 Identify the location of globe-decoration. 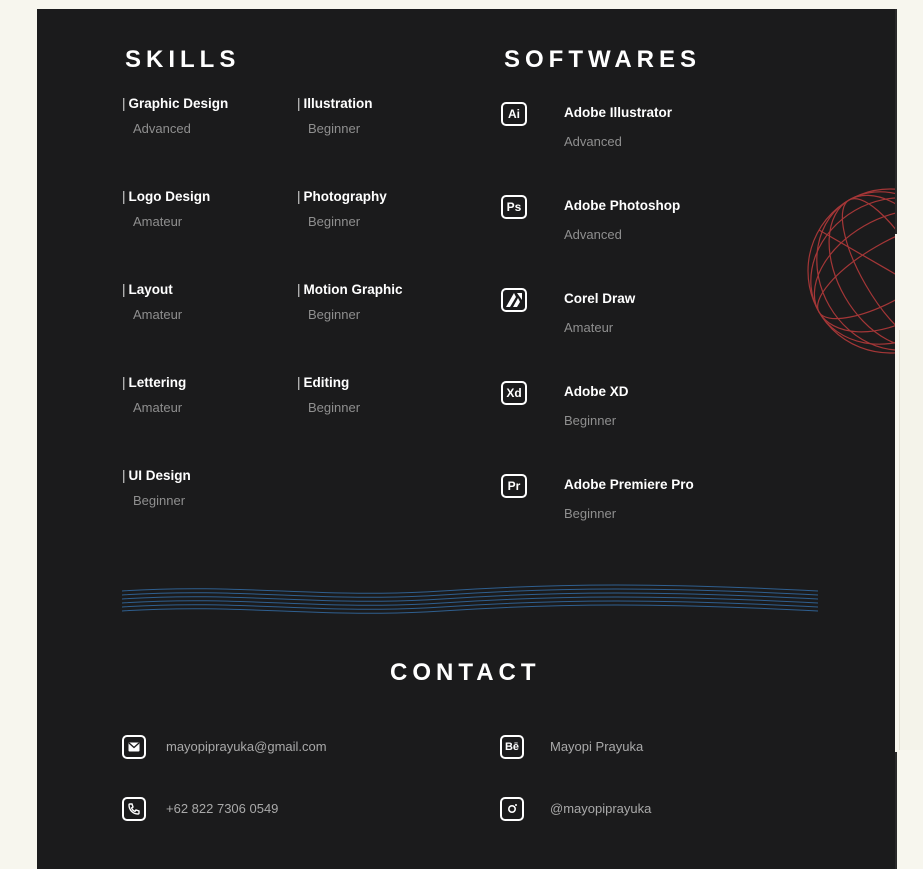
(851, 271).